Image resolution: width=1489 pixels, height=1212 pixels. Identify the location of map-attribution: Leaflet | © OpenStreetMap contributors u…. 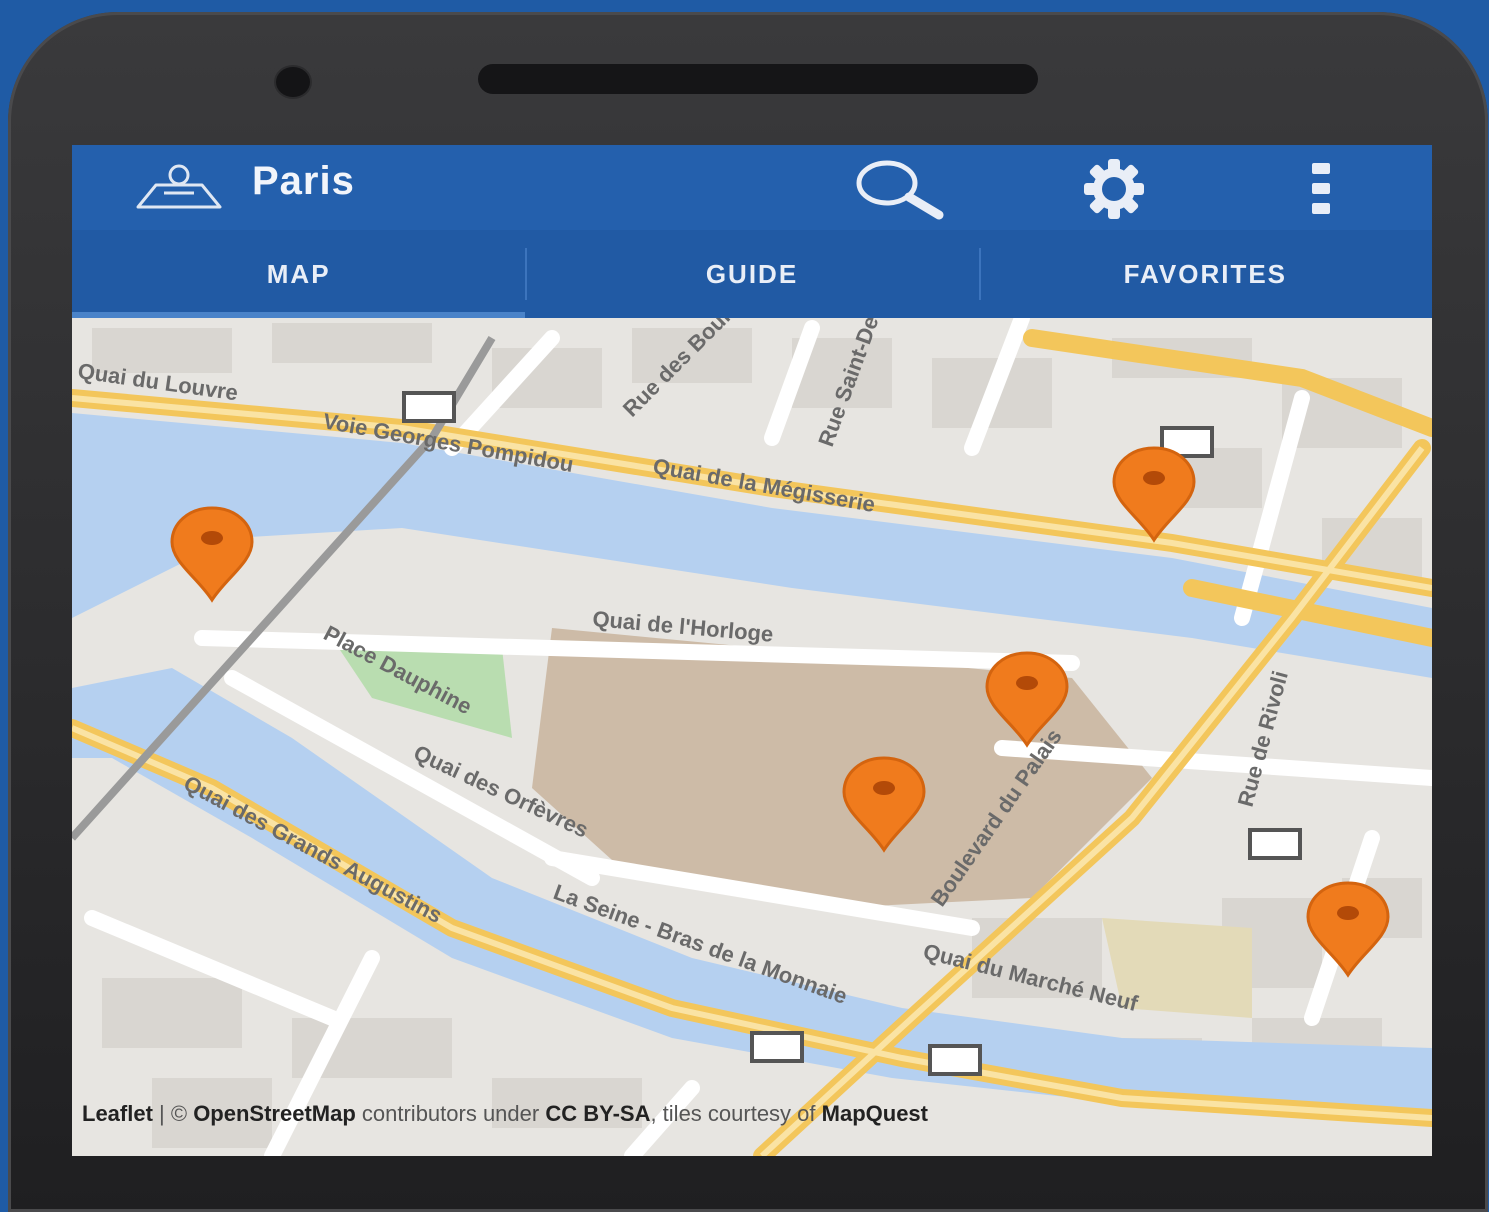
(752, 1114).